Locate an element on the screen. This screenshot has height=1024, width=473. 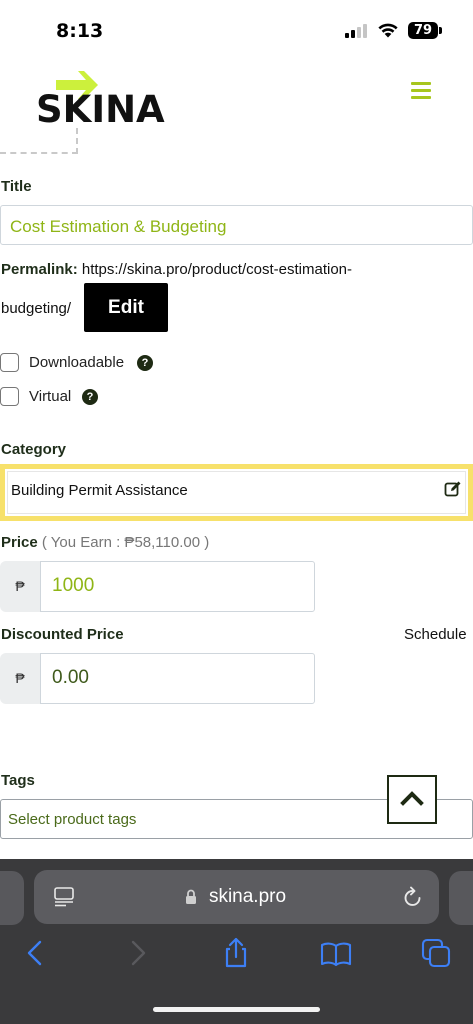
price-label: Price ( You Earn : ₱58,110.00 ) is located at coordinates (105, 542).